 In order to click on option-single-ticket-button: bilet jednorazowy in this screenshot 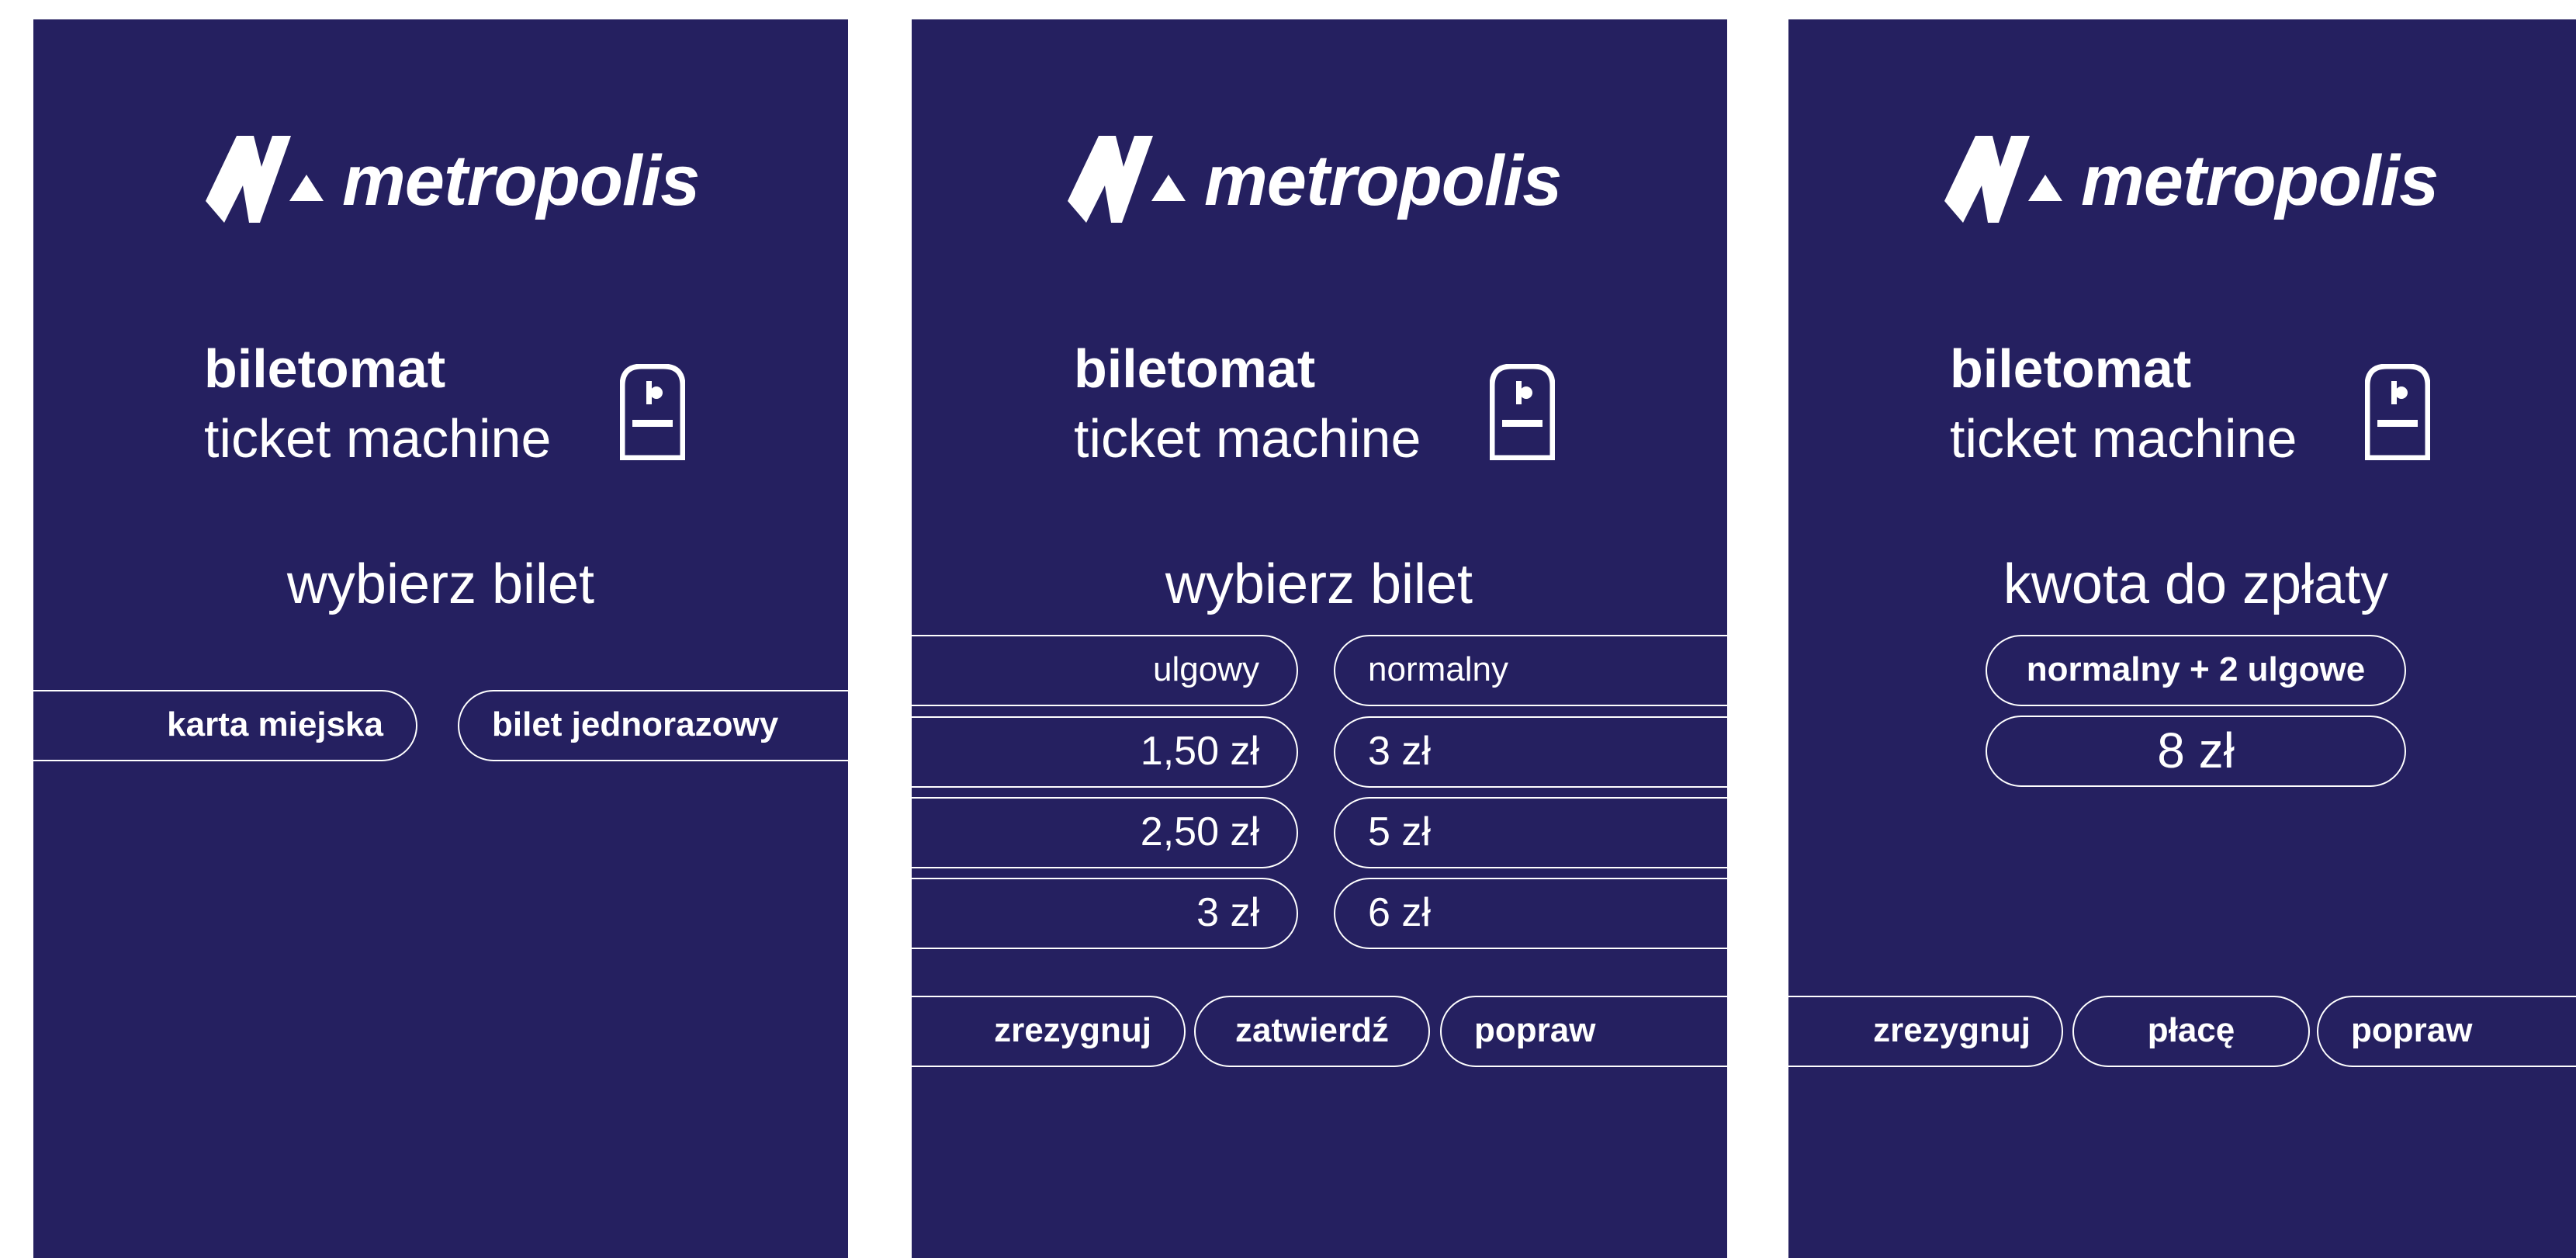, I will do `click(653, 726)`.